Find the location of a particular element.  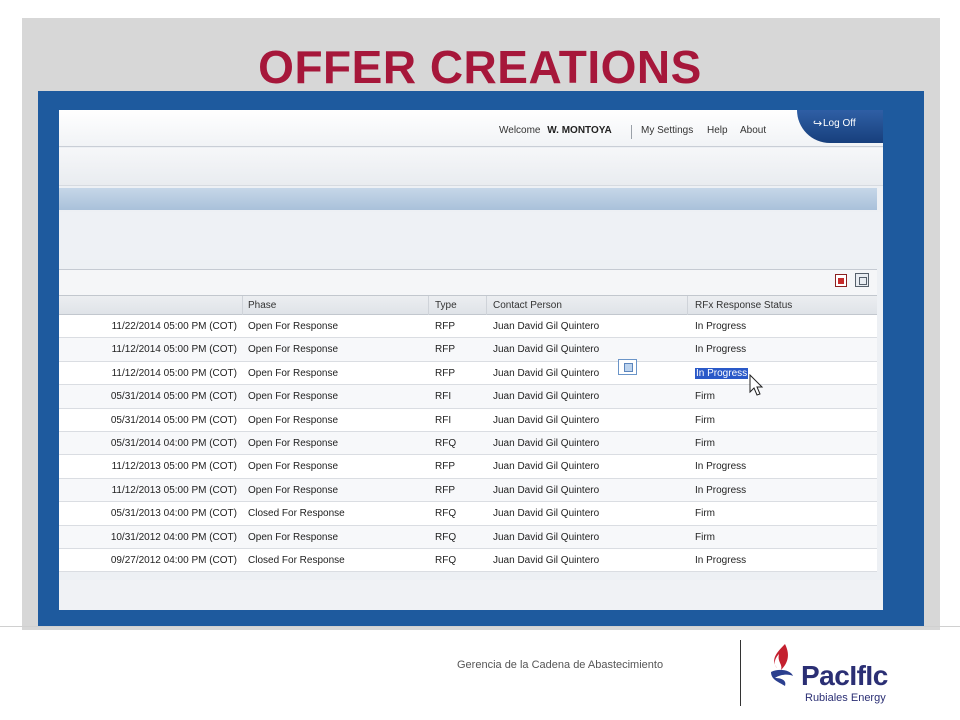

date-cell: 05/31/2014 04:00 PM (COT) is located at coordinates (148, 443).